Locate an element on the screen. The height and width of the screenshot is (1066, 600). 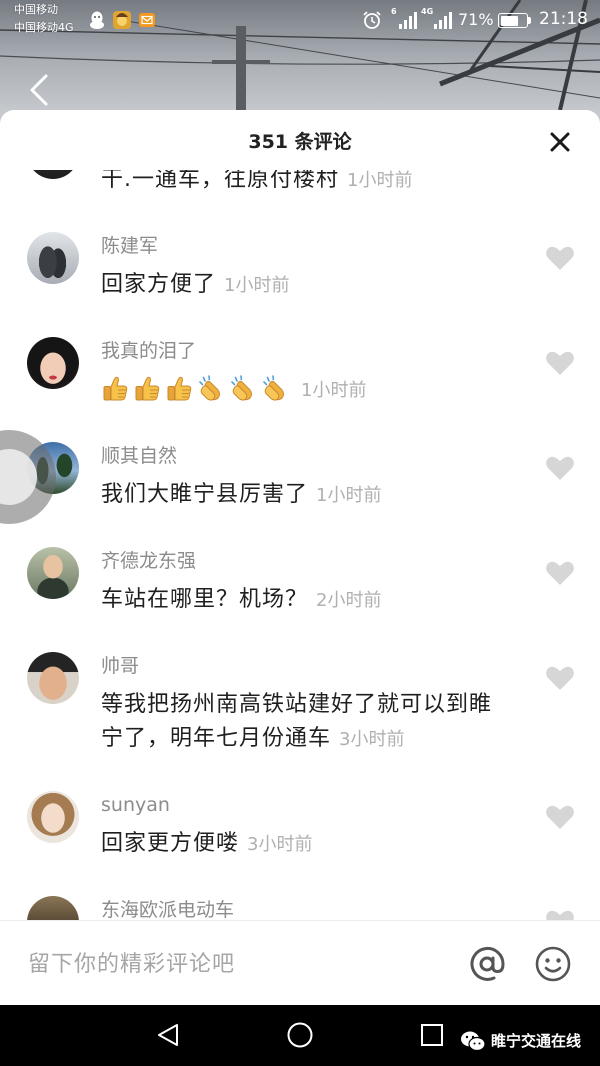
back-triangle-icon is located at coordinates (168, 1035).